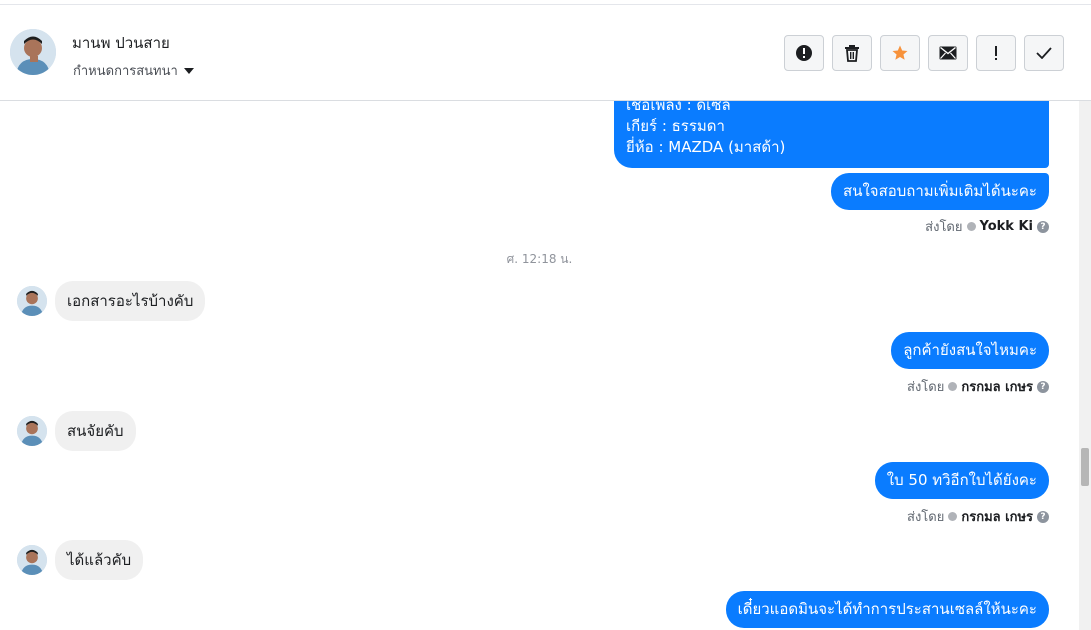 This screenshot has height=630, width=1091. I want to click on trash-icon, so click(852, 53).